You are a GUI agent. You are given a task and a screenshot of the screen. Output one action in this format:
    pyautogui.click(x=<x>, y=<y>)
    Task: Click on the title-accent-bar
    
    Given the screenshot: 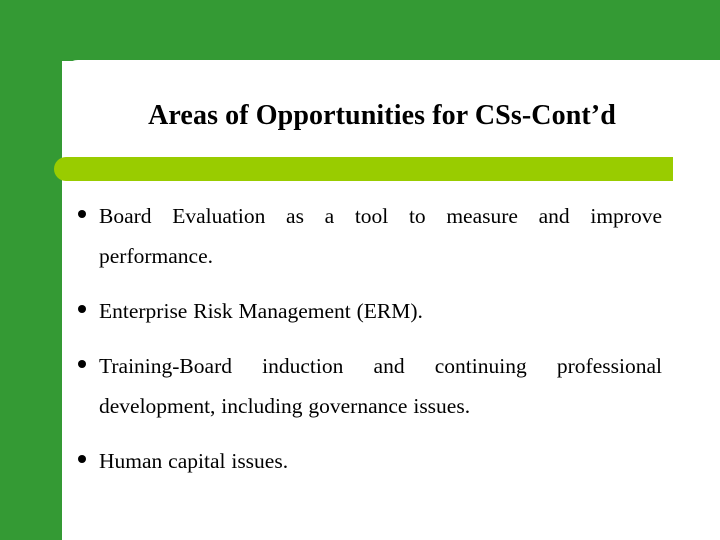 What is the action you would take?
    pyautogui.click(x=363, y=169)
    